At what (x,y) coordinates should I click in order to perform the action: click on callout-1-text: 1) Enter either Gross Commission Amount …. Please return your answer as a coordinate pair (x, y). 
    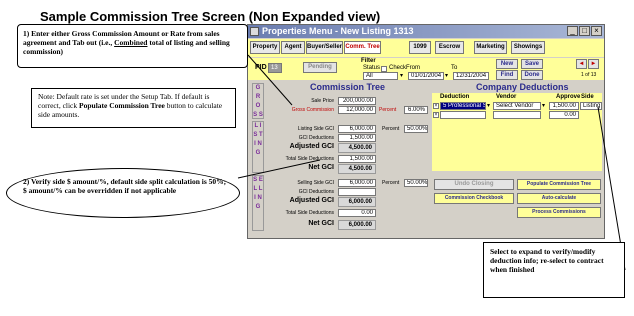
    Looking at the image, I should click on (134, 42).